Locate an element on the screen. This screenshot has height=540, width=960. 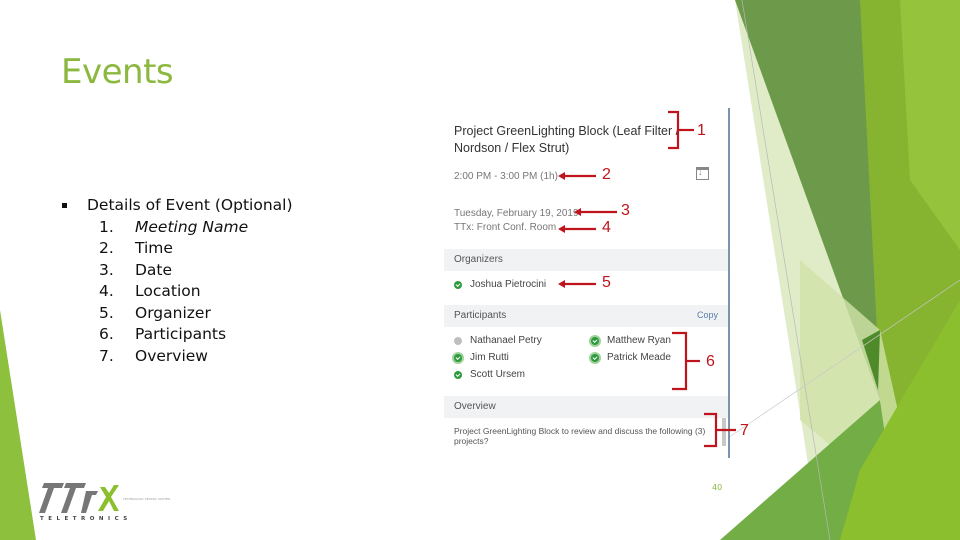
teletronics-logo: TECHNOLOGY. PEOPLE. MATTER. TELETRONICS is located at coordinates (104, 501).